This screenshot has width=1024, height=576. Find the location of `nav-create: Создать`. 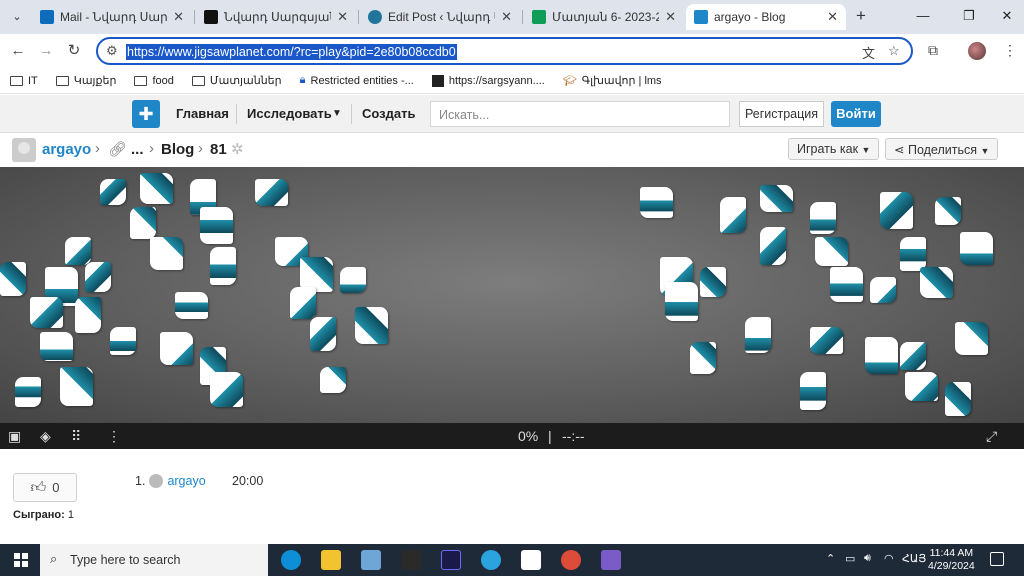

nav-create: Создать is located at coordinates (388, 113).